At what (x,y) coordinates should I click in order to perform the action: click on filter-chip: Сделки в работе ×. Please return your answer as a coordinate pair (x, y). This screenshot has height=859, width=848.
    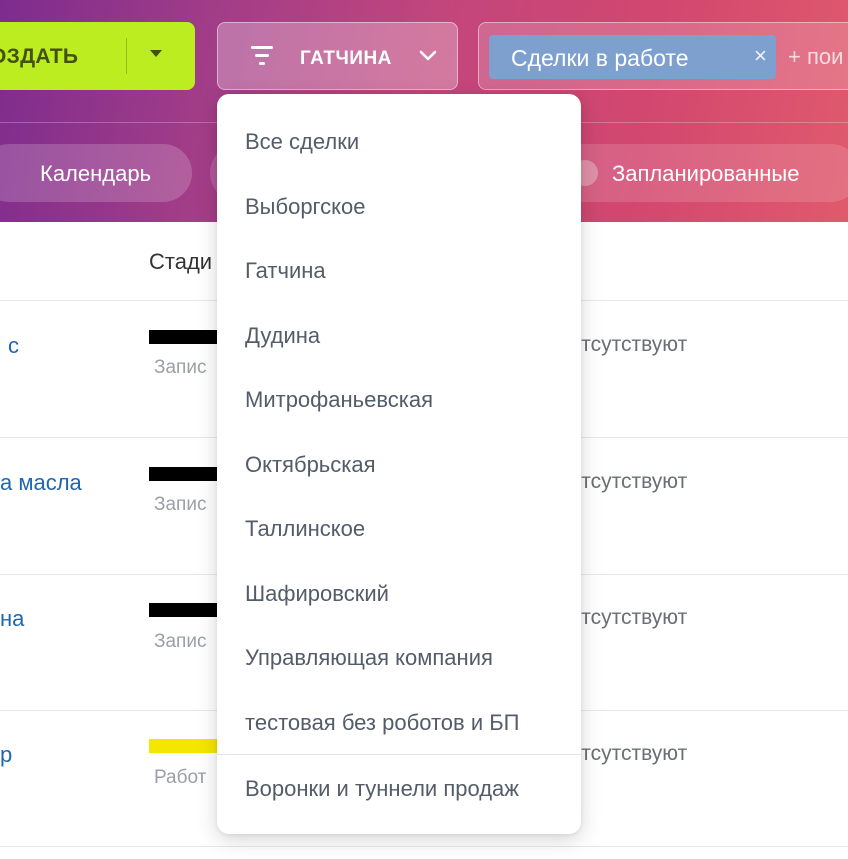
    Looking at the image, I should click on (632, 57).